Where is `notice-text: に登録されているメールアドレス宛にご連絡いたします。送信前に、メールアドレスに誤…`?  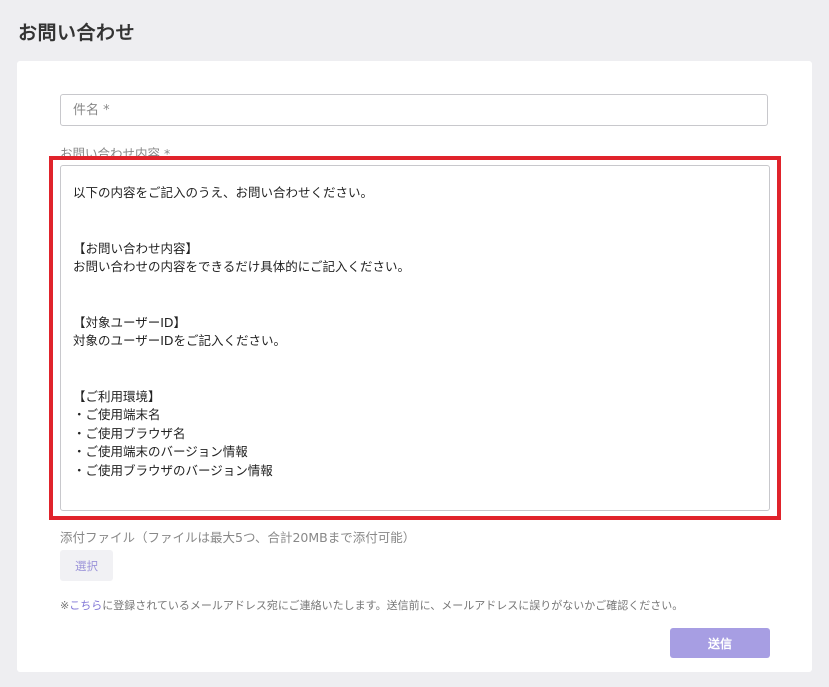 notice-text: に登録されているメールアドレス宛にご連絡いたします。送信前に、メールアドレスに誤… is located at coordinates (393, 605).